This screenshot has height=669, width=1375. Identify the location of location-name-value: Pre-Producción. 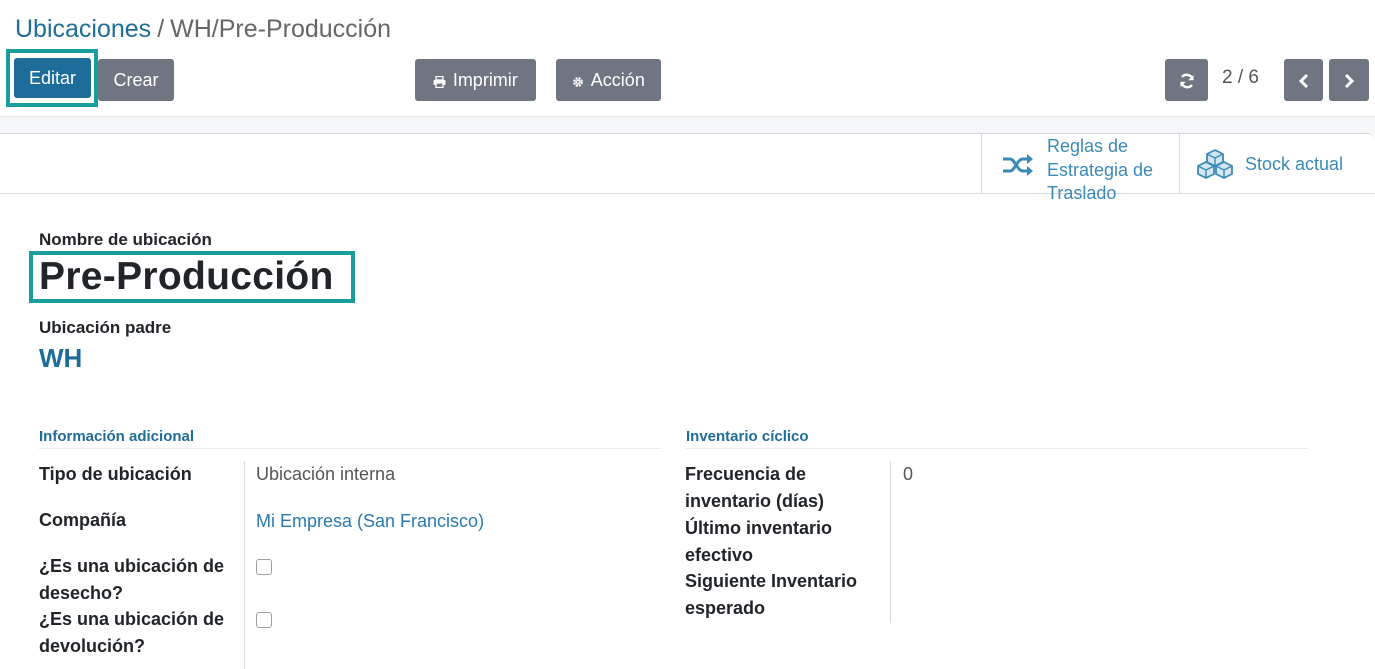
(186, 276).